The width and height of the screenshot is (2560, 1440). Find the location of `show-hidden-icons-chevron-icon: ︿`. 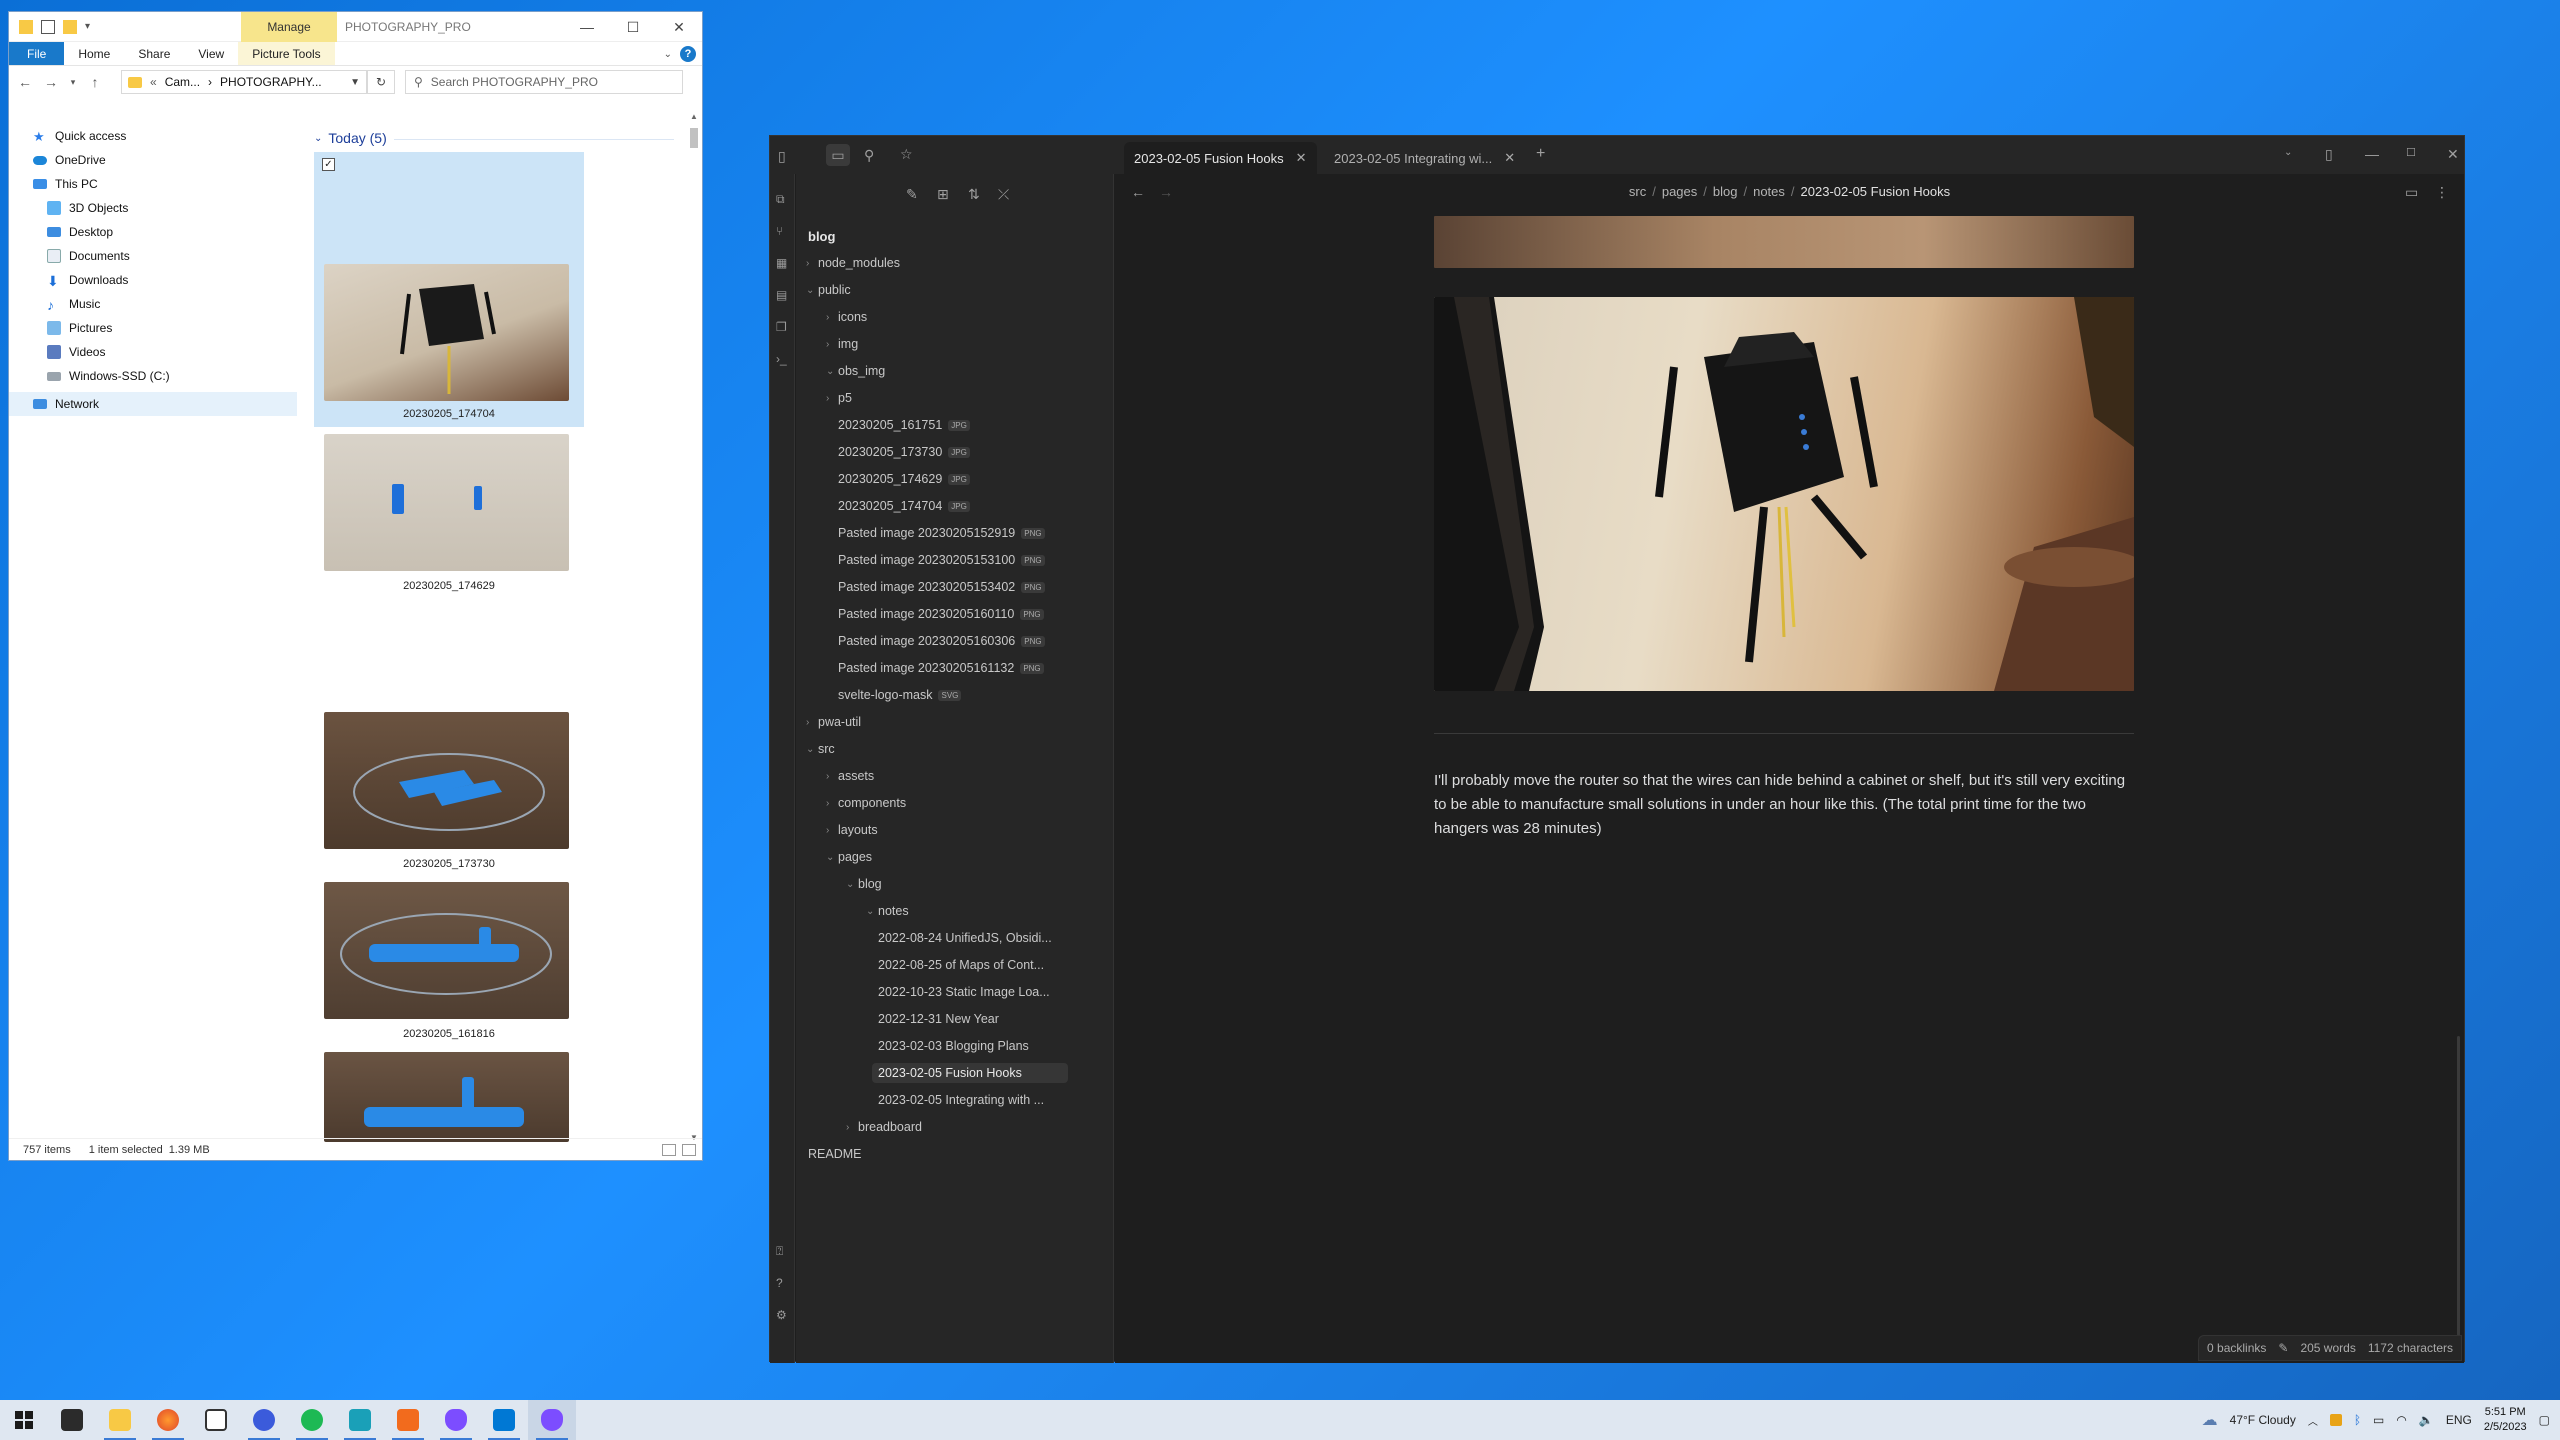

show-hidden-icons-chevron-icon: ︿ is located at coordinates (2313, 1420).